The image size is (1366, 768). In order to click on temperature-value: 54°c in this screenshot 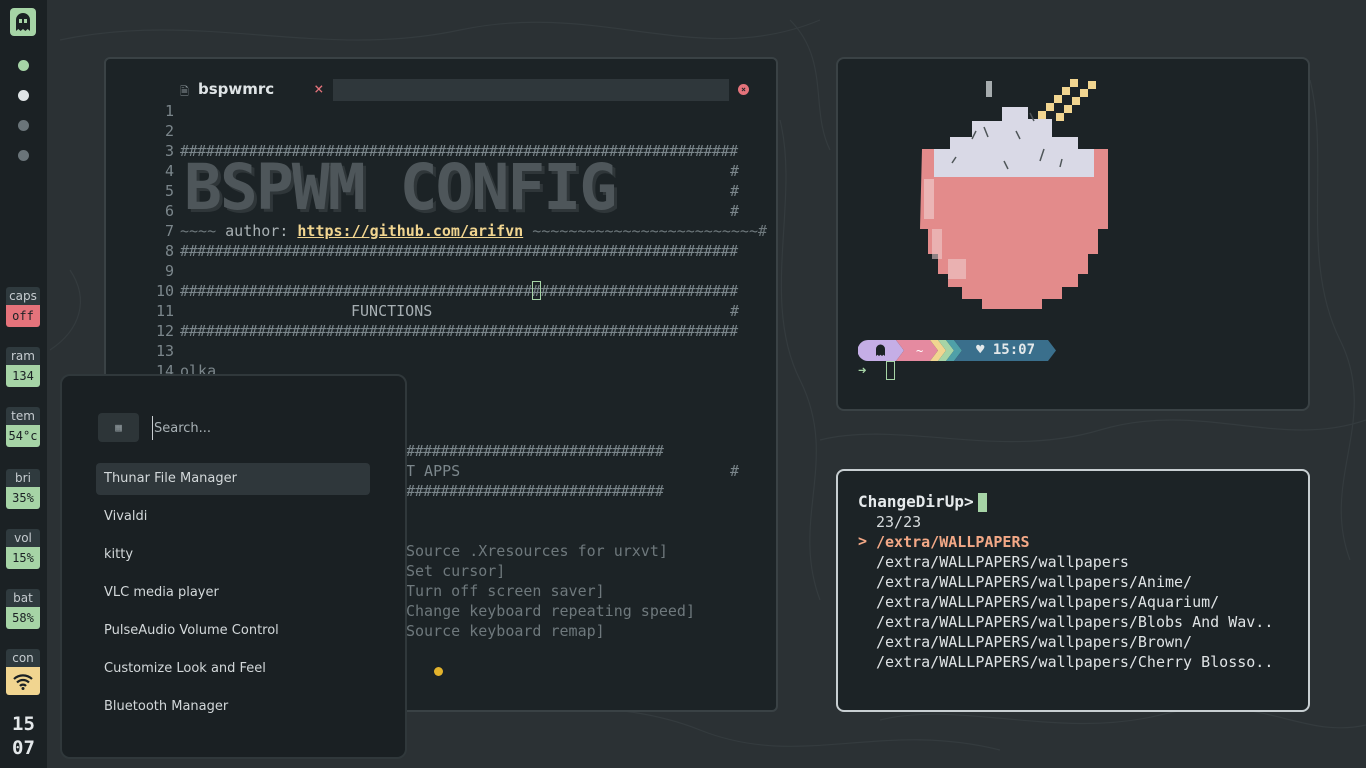, I will do `click(23, 436)`.